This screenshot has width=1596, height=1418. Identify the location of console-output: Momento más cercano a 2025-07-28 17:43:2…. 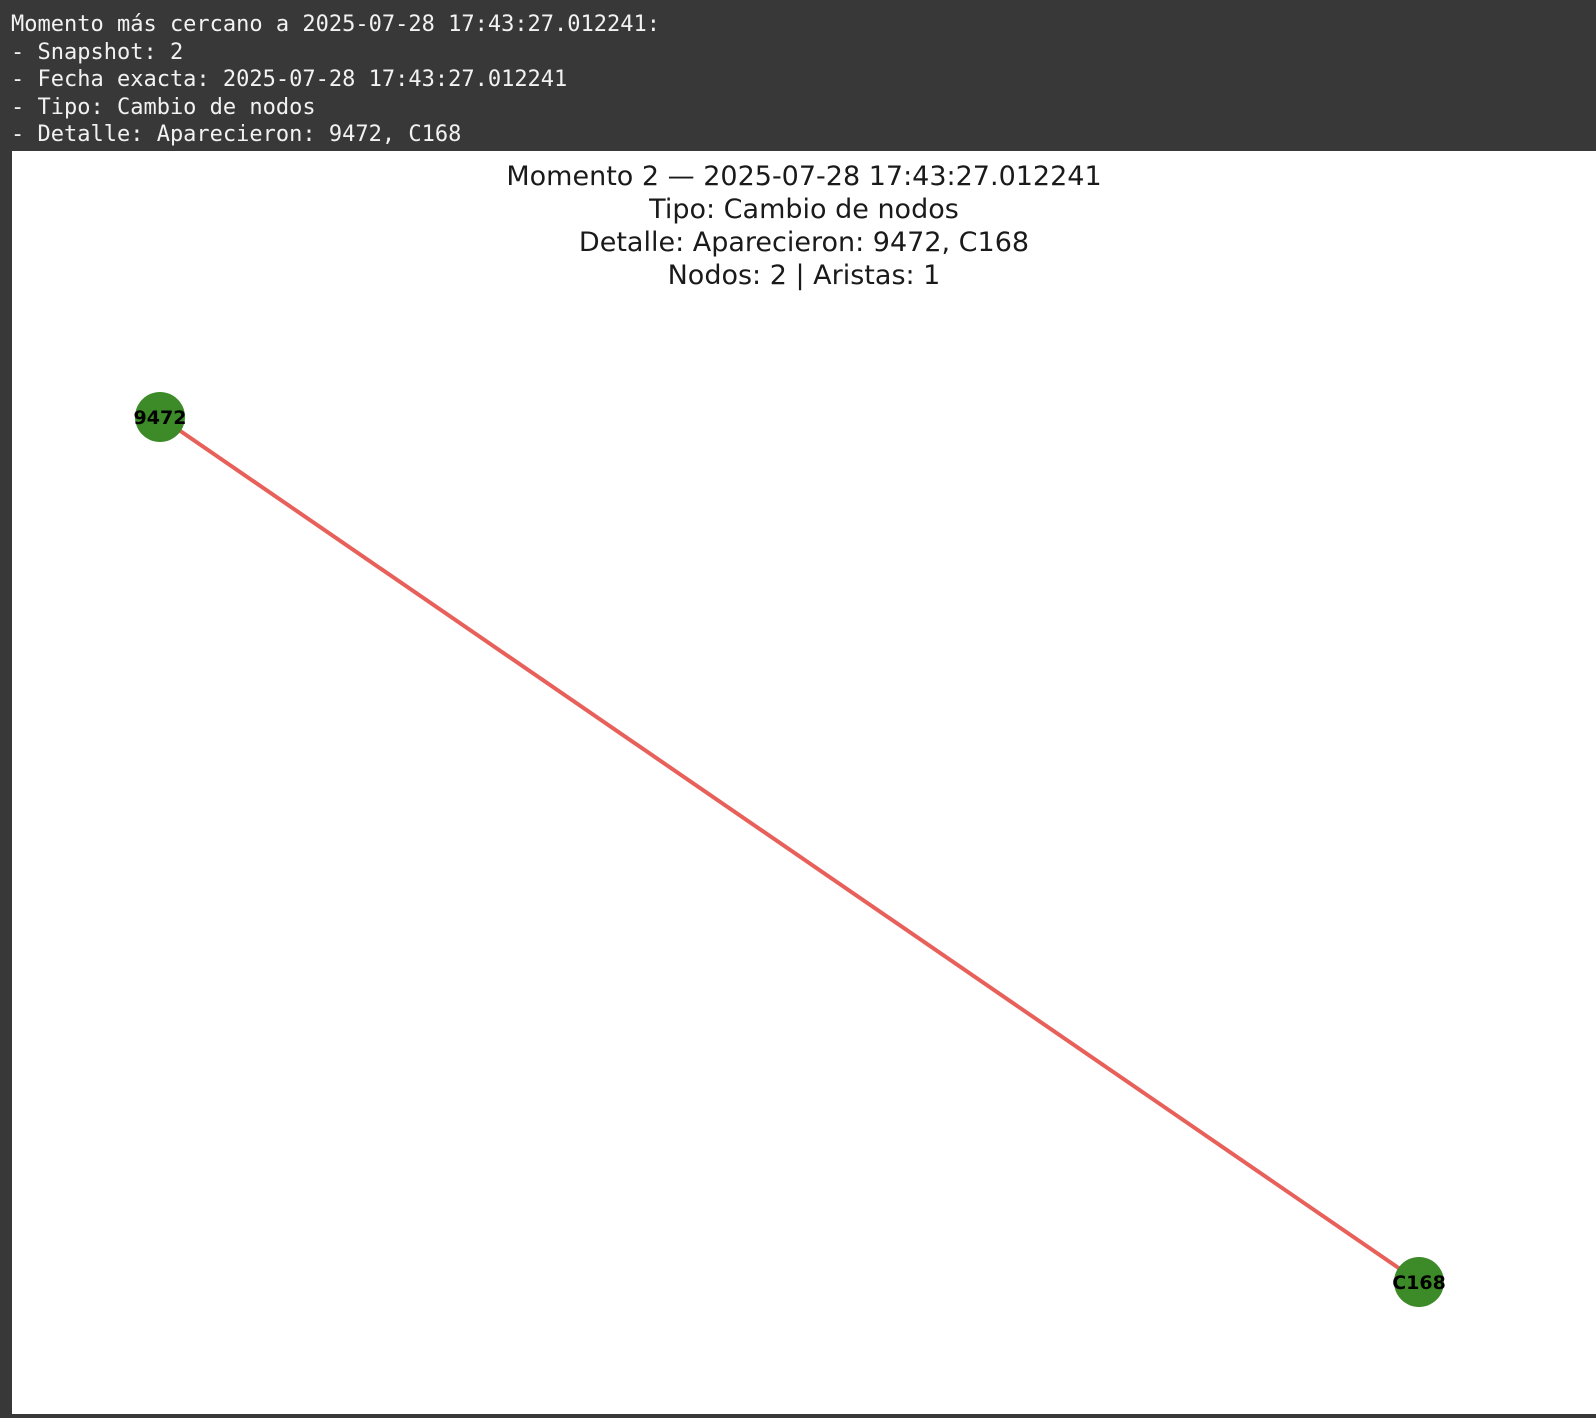
(798, 75).